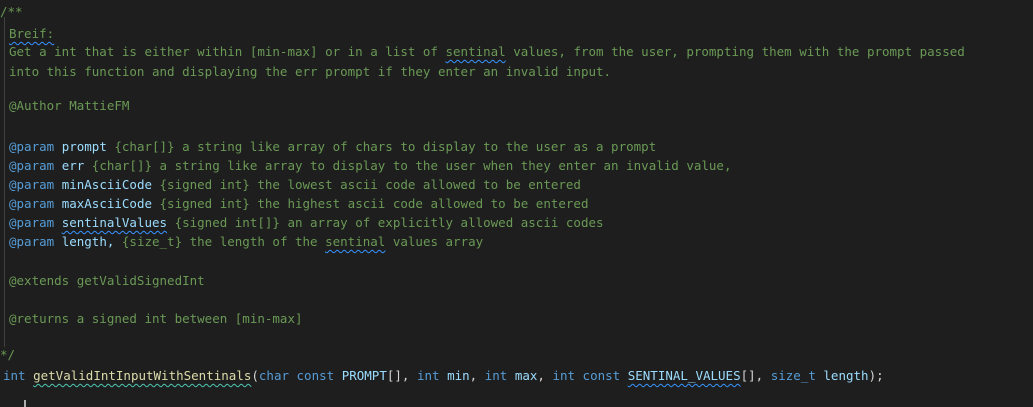 Image resolution: width=1033 pixels, height=407 pixels. I want to click on extends-line: @extends getValidSignedInt, so click(107, 280).